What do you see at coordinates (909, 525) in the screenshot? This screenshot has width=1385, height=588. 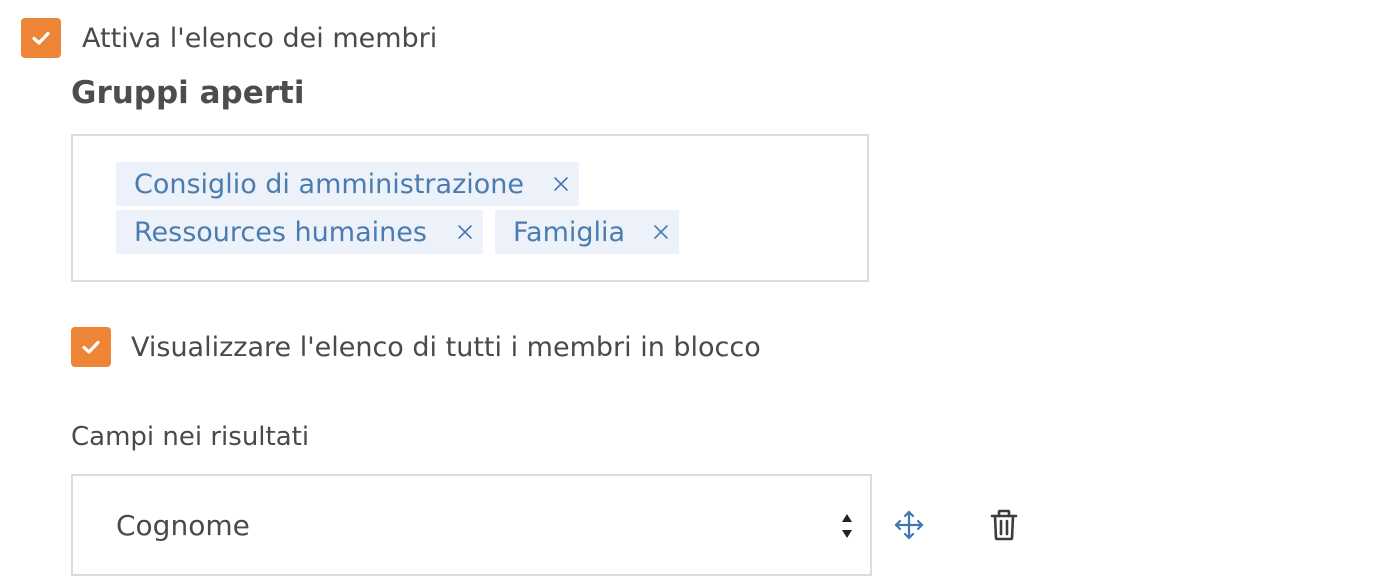 I see `move-arrows-icon` at bounding box center [909, 525].